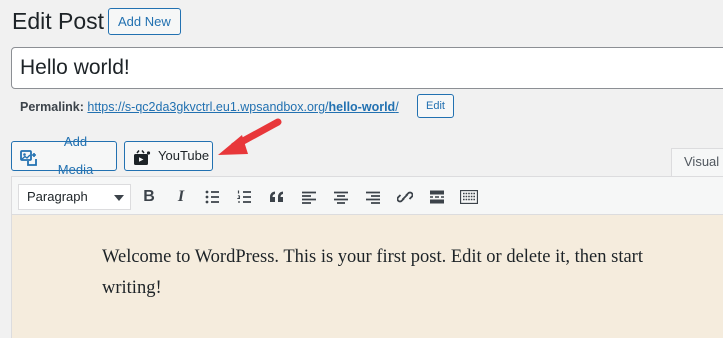 The height and width of the screenshot is (338, 723). What do you see at coordinates (697, 162) in the screenshot?
I see `tab-visual: Visual` at bounding box center [697, 162].